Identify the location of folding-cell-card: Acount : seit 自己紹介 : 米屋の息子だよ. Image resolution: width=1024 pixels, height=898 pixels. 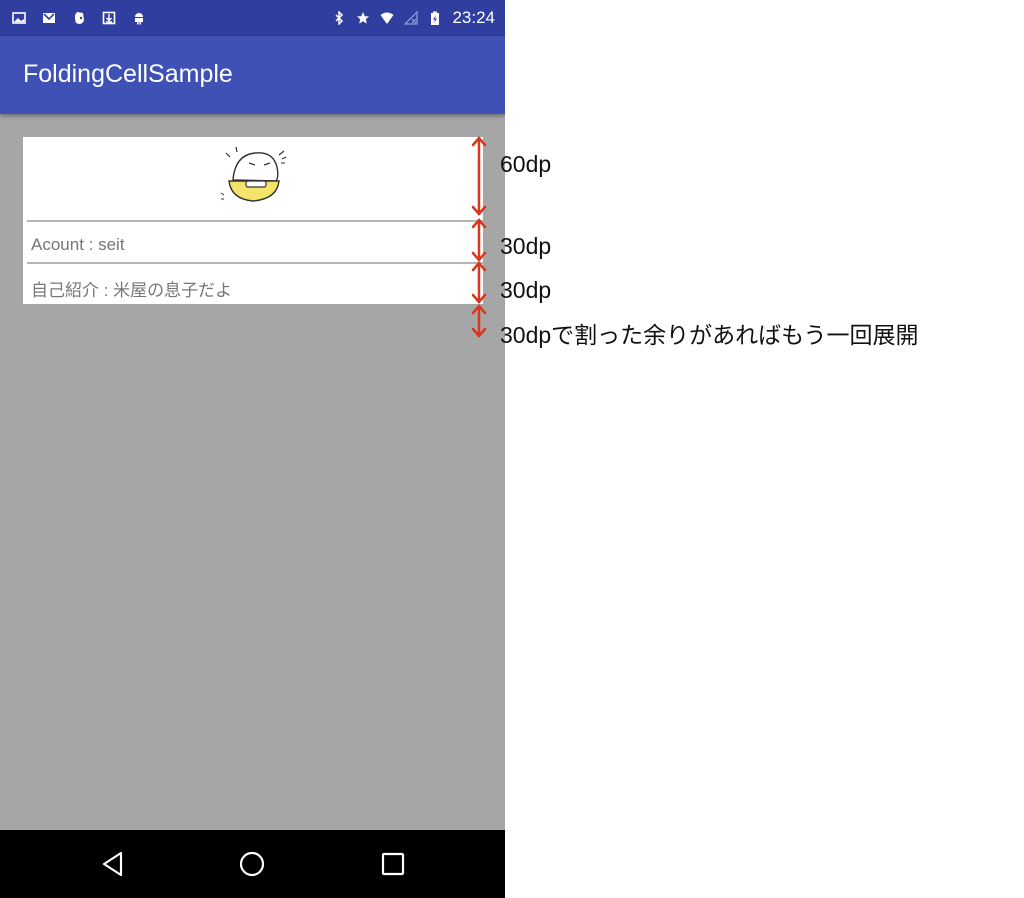
(253, 220).